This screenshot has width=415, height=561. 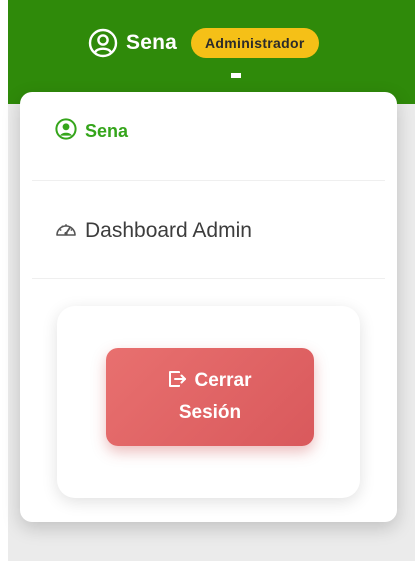 I want to click on speedometer-icon, so click(x=66, y=231).